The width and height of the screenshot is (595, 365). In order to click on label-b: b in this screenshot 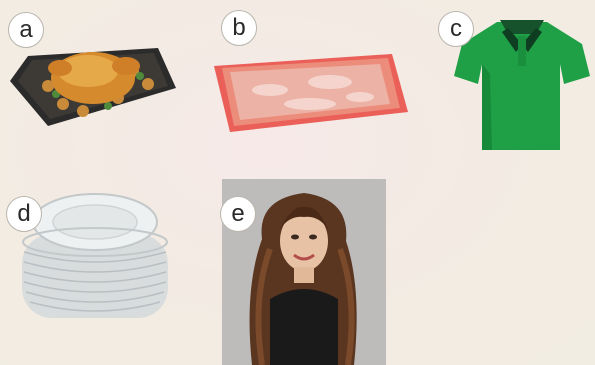, I will do `click(239, 28)`.